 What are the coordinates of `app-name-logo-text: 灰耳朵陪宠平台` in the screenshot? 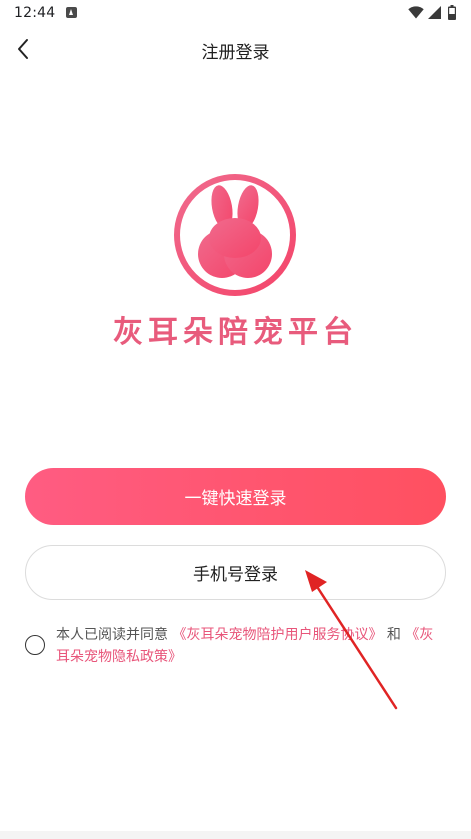 It's located at (235, 332).